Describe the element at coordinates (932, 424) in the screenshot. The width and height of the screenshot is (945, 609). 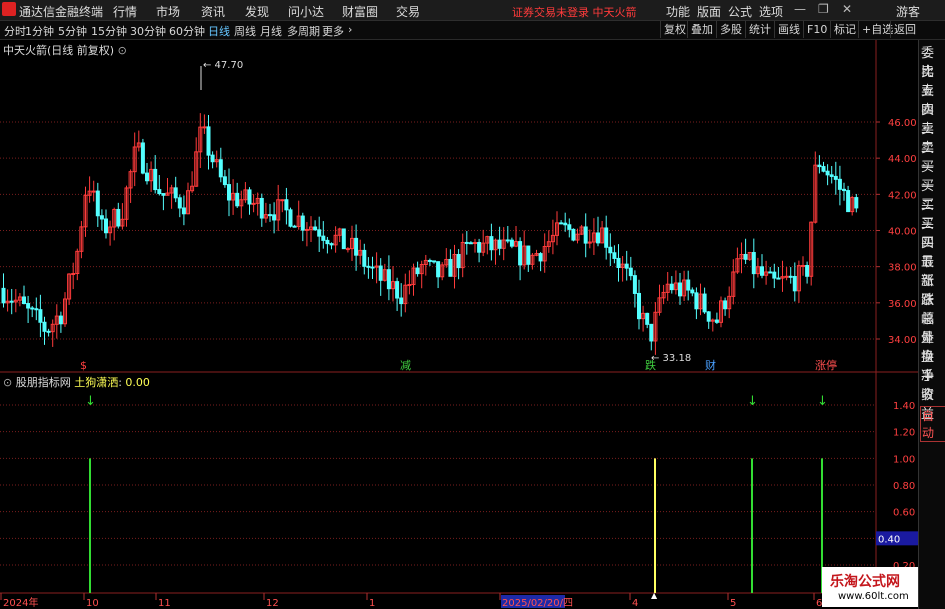
I see `side-auto-button: 自动` at that location.